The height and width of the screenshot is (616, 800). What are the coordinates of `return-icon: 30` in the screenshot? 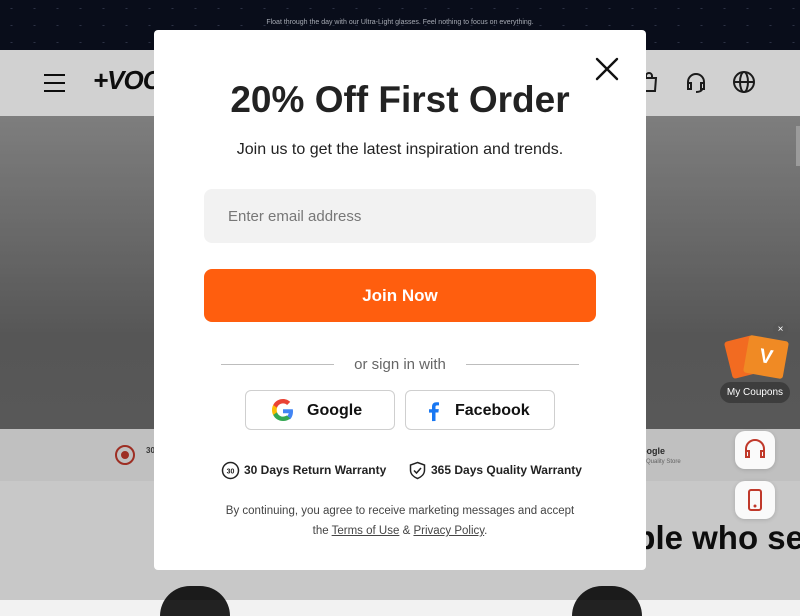 It's located at (230, 470).